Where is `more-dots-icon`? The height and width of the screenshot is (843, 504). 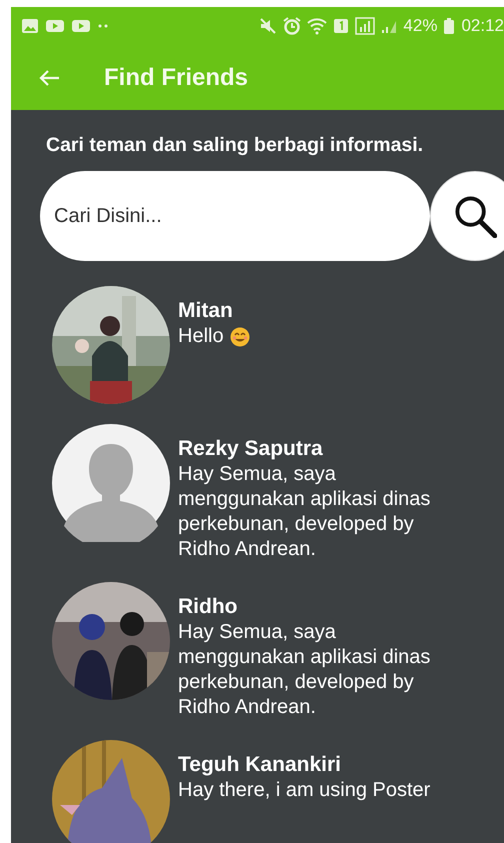 more-dots-icon is located at coordinates (103, 26).